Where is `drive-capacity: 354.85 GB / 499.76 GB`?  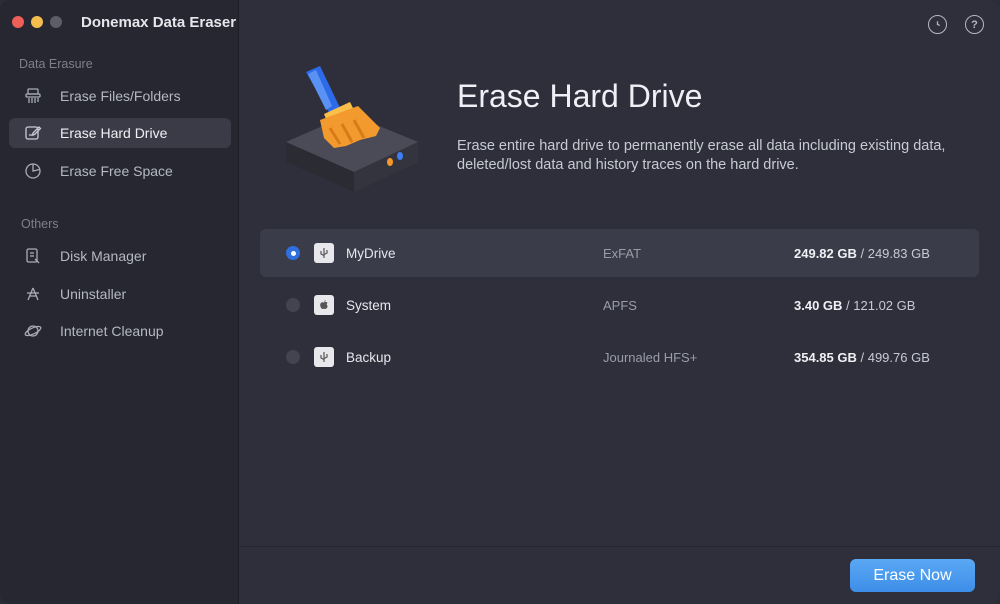 drive-capacity: 354.85 GB / 499.76 GB is located at coordinates (862, 357).